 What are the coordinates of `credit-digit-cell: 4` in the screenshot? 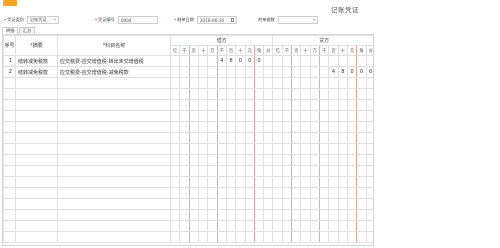 It's located at (333, 72).